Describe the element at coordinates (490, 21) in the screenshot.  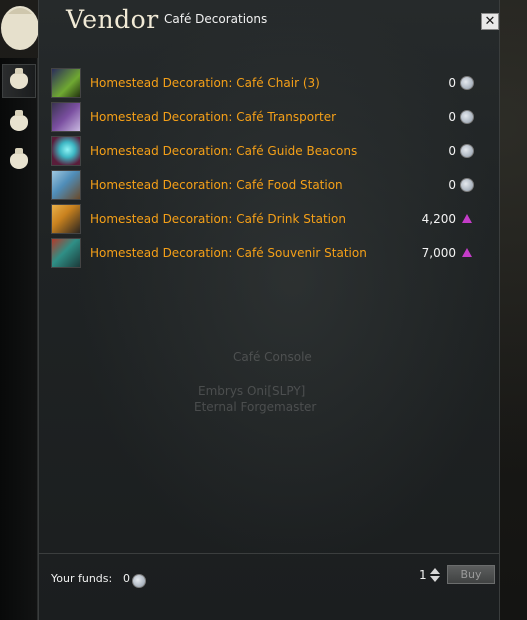
I see `close-button: ✕` at that location.